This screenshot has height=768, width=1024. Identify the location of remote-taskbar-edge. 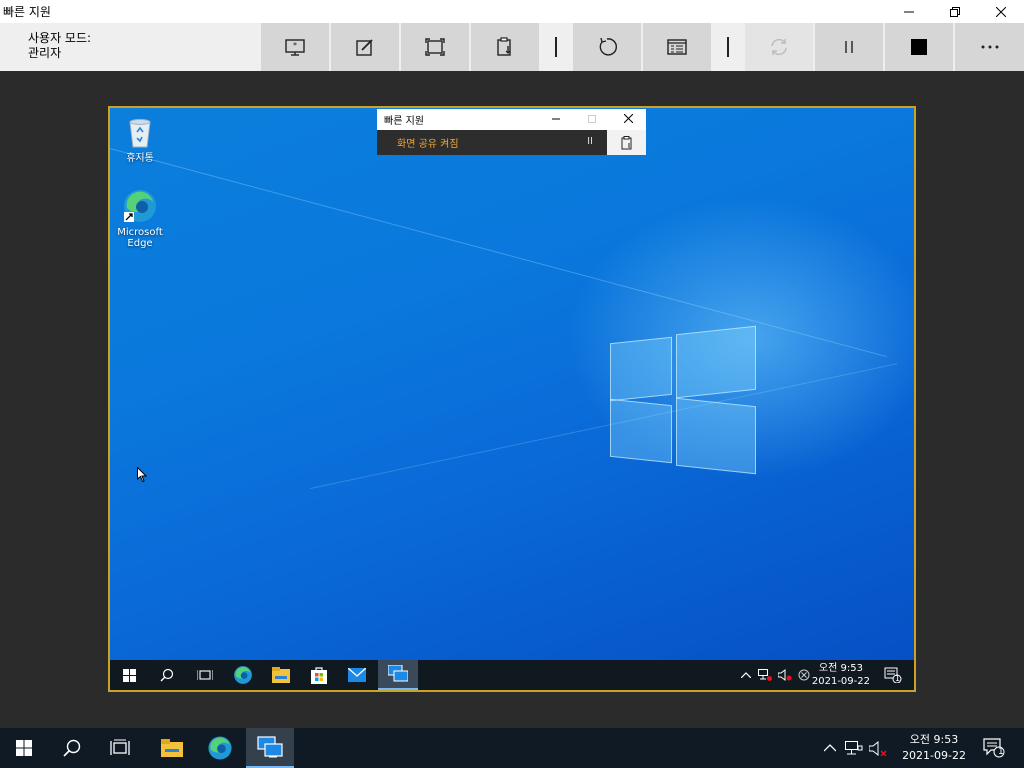
(243, 675).